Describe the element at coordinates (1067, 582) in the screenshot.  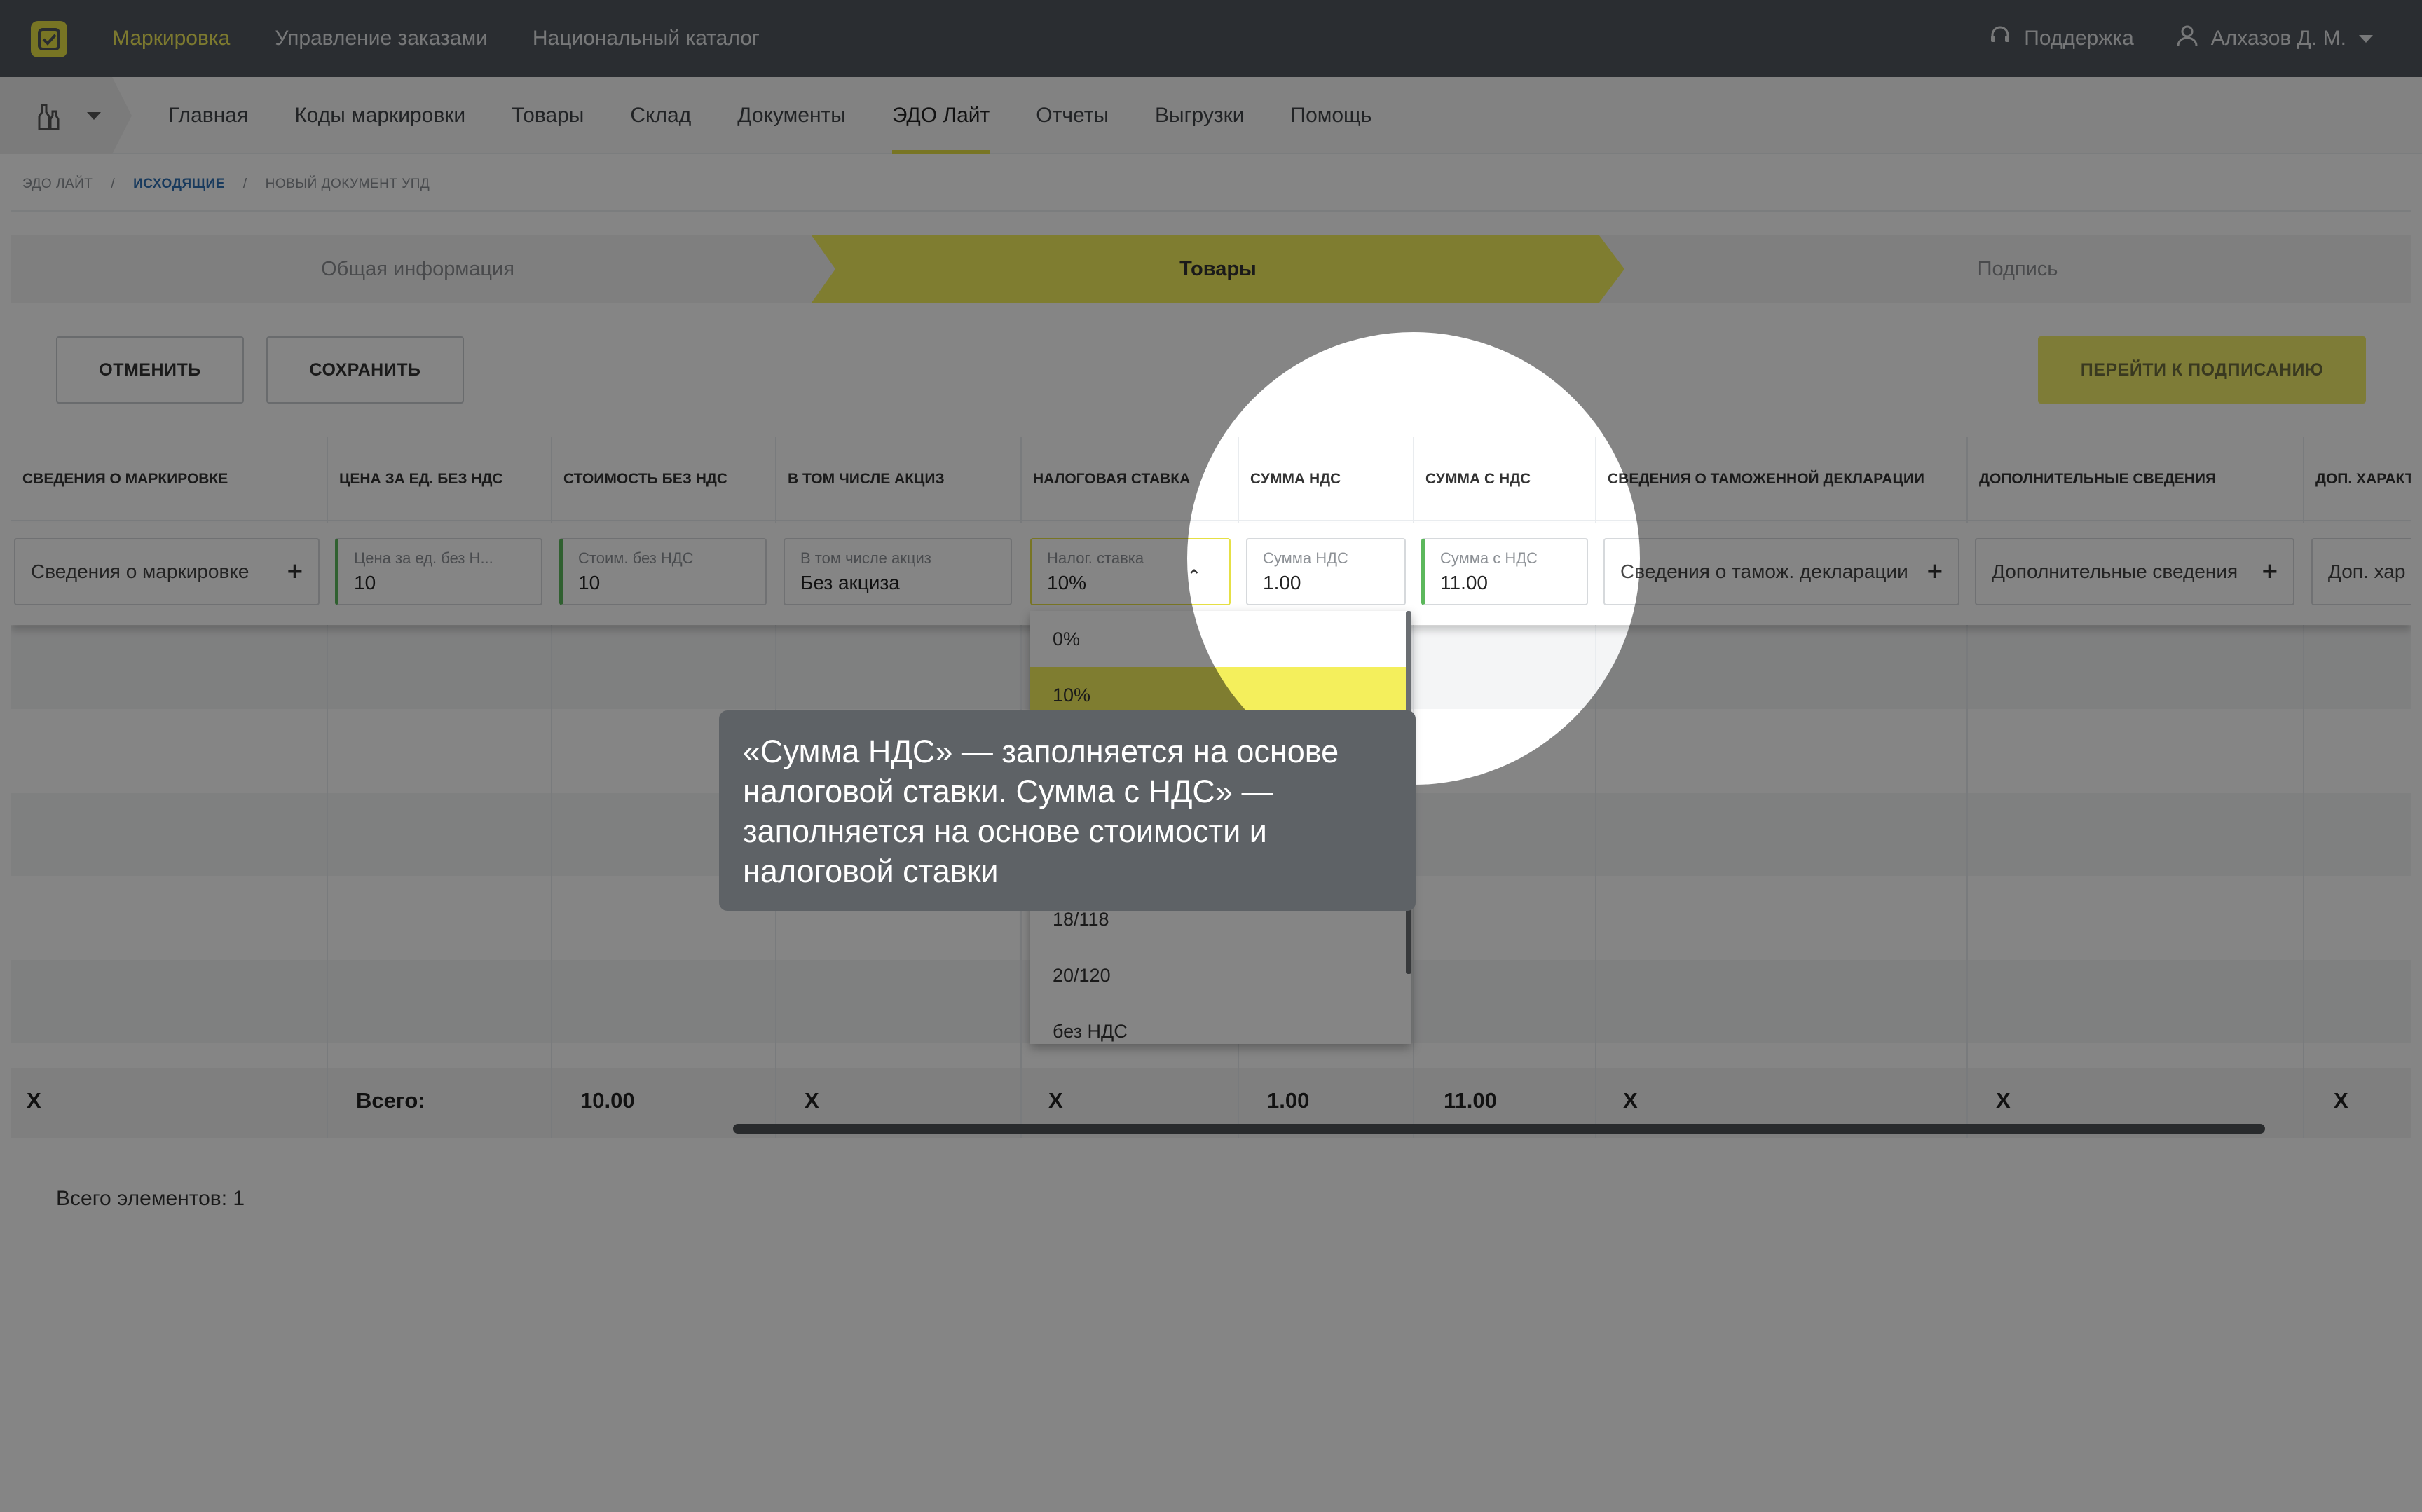
I see `tax-rate-value: 10%` at that location.